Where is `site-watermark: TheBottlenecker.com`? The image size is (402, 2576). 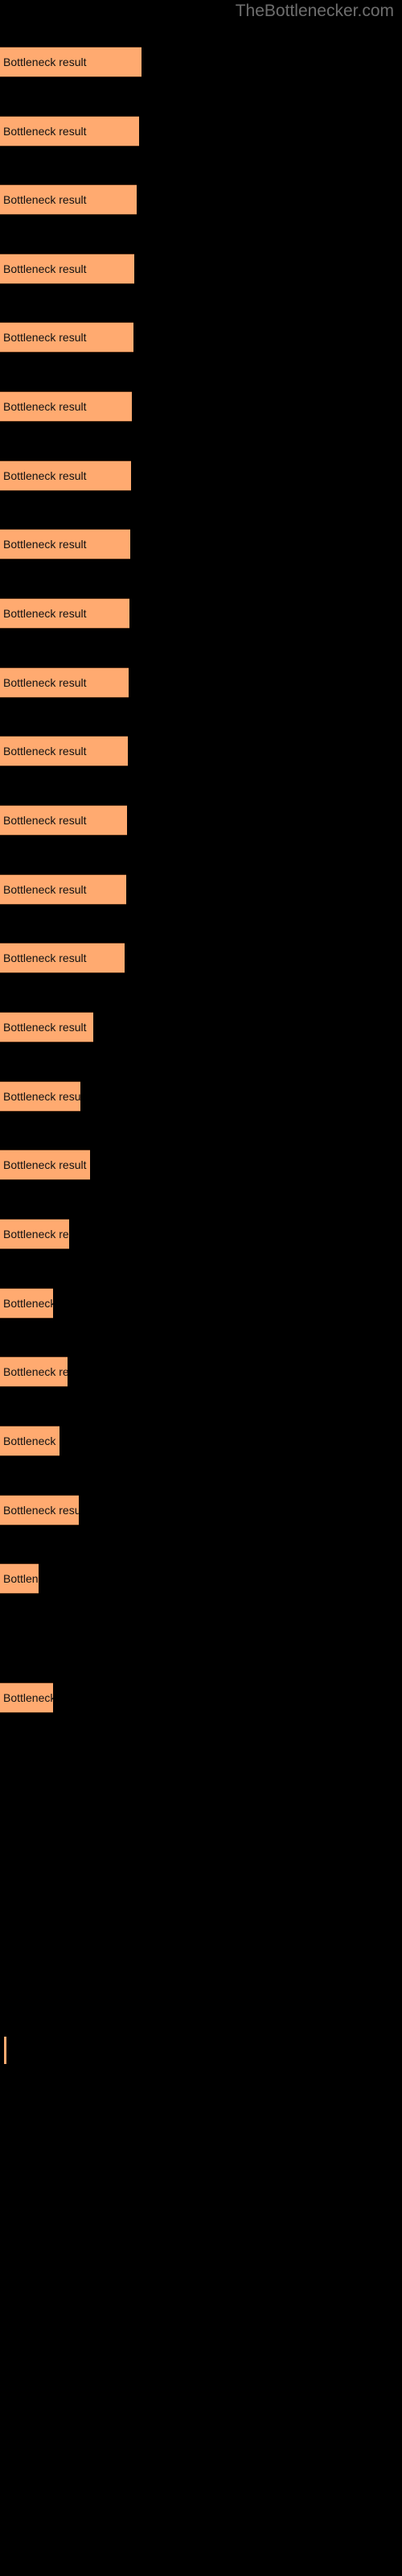
site-watermark: TheBottlenecker.com is located at coordinates (314, 11).